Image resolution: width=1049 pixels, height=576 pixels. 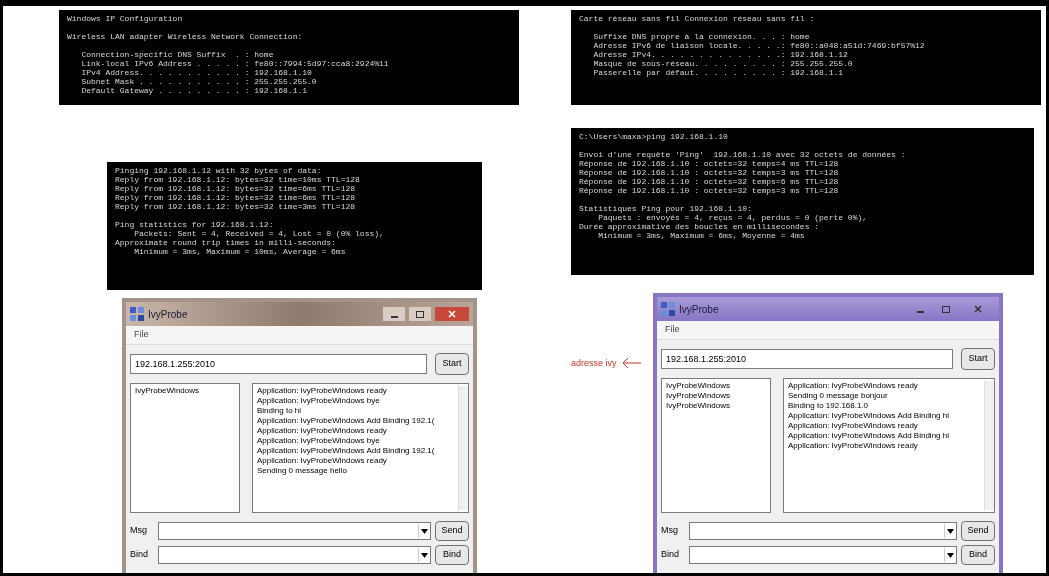 I want to click on console-line: Subnet Mask . . . . . . . . . . . : 255.255.255.0, so click(x=199, y=81).